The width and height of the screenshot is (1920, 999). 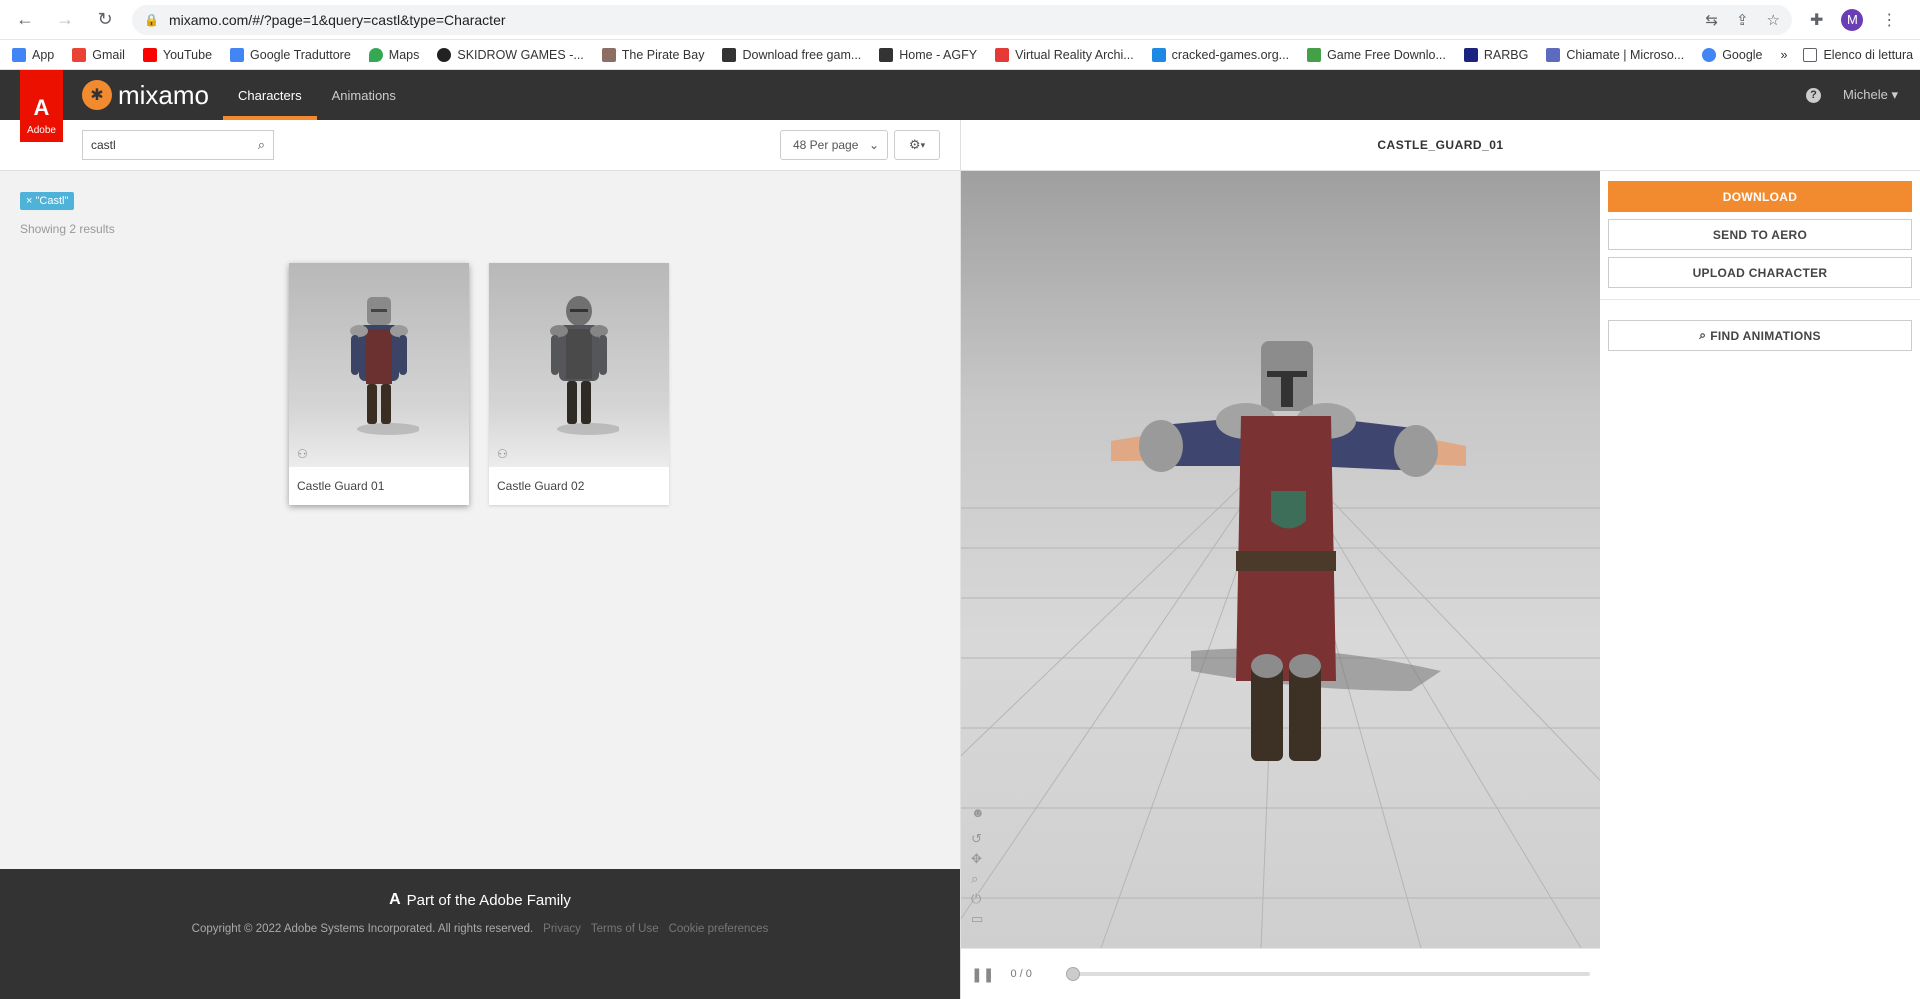 I want to click on share-icon: ⇪, so click(x=1742, y=20).